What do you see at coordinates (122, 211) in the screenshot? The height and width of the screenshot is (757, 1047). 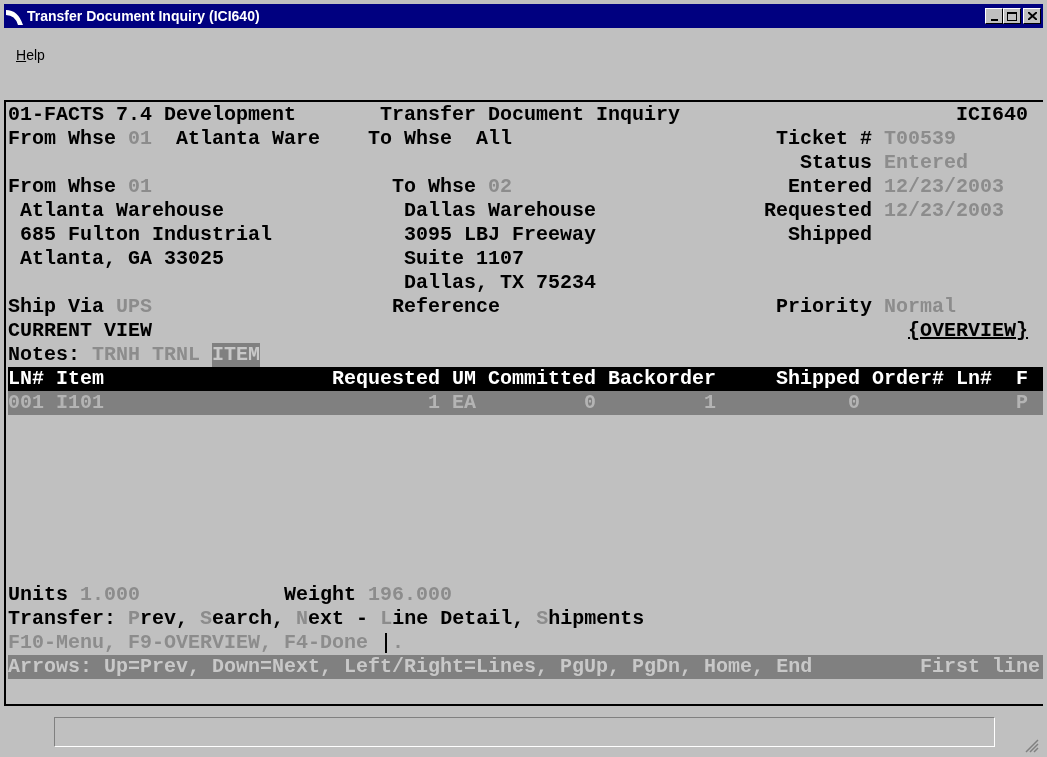 I see `address-line: Atlanta Warehouse` at bounding box center [122, 211].